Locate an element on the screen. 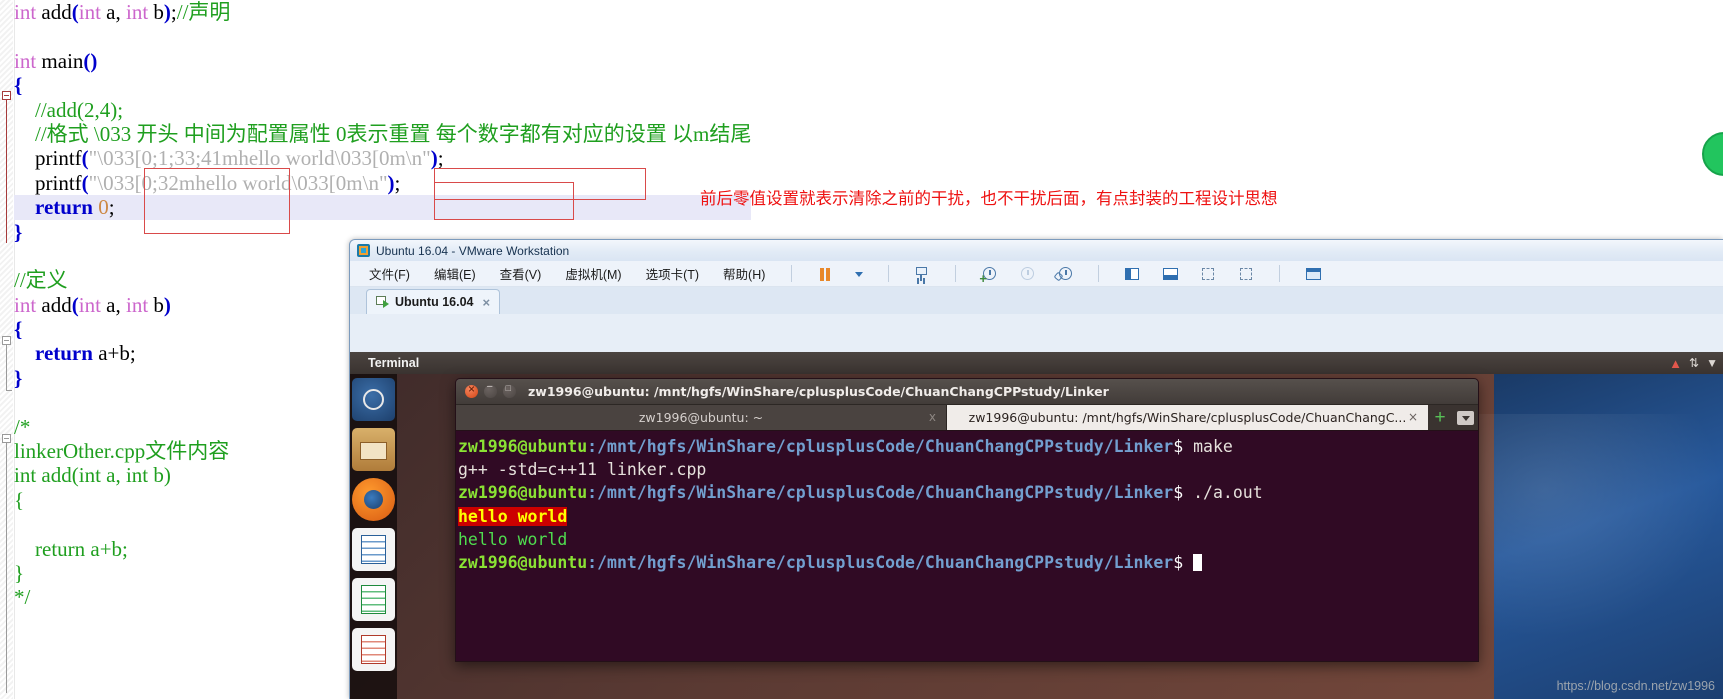 Image resolution: width=1723 pixels, height=699 pixels. fold-line-block-comment is located at coordinates (6, 568).